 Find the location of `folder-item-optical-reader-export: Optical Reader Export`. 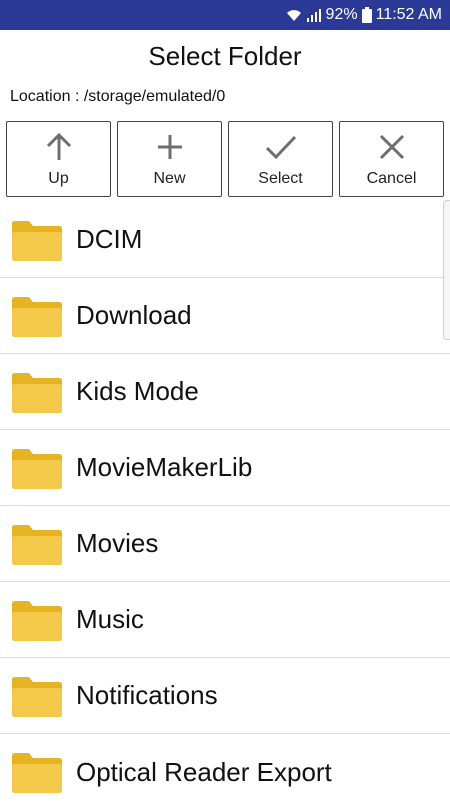

folder-item-optical-reader-export: Optical Reader Export is located at coordinates (225, 772).